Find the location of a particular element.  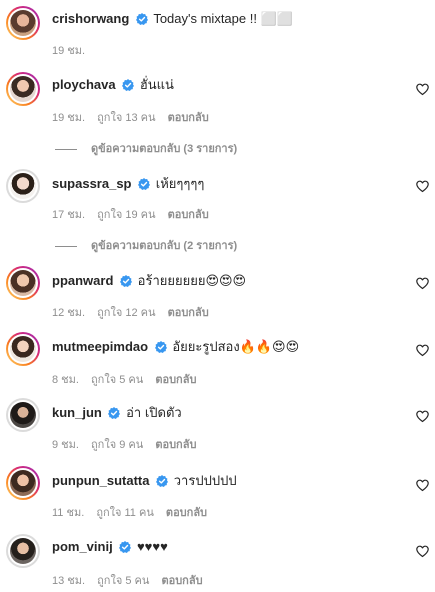

comment-text: ฮั่นแน่ is located at coordinates (156, 84).